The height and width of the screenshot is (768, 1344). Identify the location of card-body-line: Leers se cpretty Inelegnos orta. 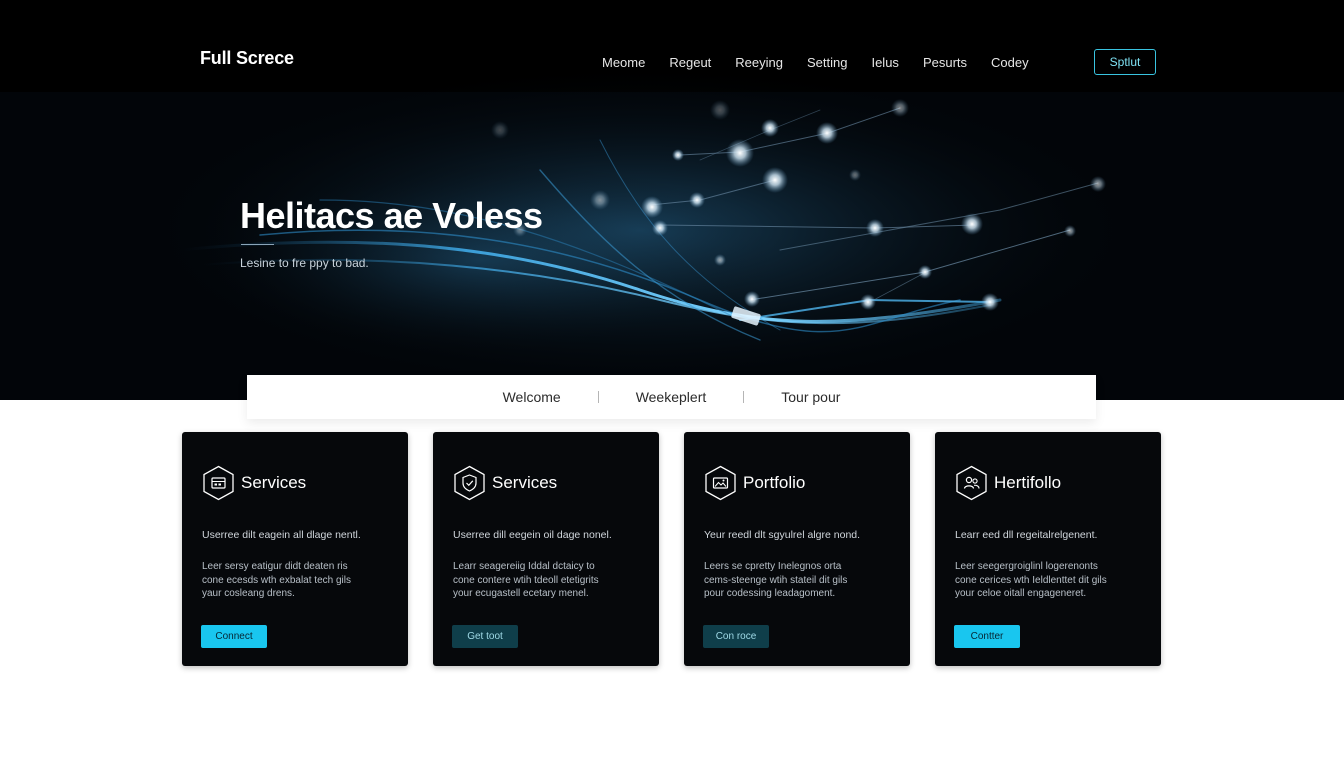
(773, 566).